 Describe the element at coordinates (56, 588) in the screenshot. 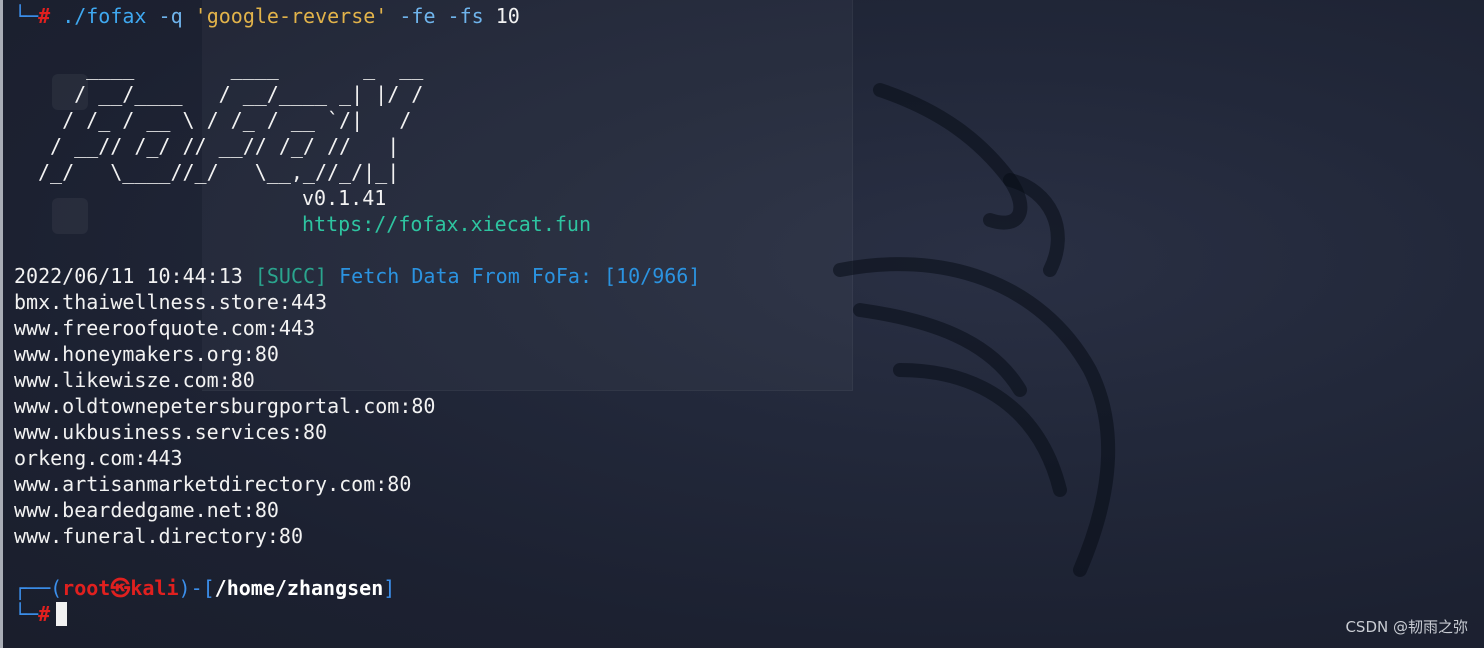

I see `prompt-open-paren: (` at that location.